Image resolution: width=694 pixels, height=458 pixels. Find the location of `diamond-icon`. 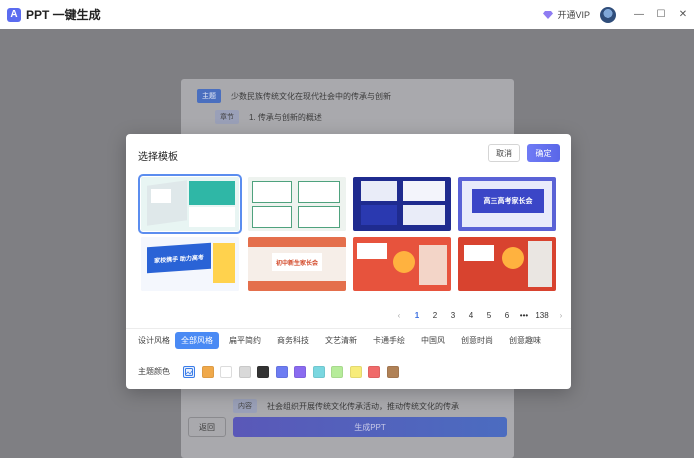

diamond-icon is located at coordinates (548, 14).